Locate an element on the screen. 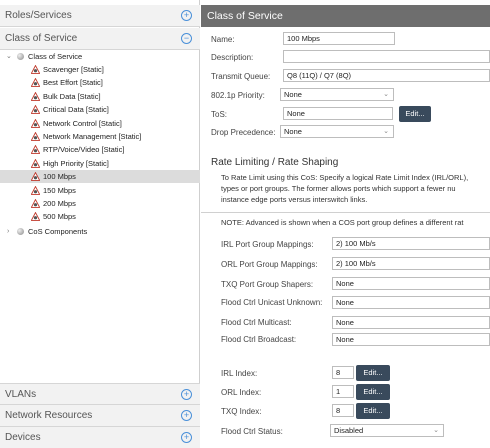  tree-item-label: 100 Mbps is located at coordinates (59, 177).